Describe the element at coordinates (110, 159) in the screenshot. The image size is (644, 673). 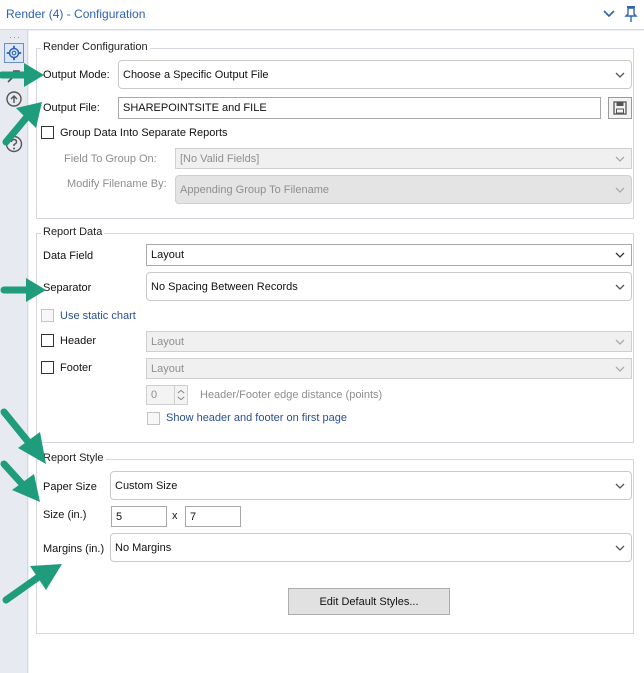
I see `field-to-group-label: Field To Group On:` at that location.